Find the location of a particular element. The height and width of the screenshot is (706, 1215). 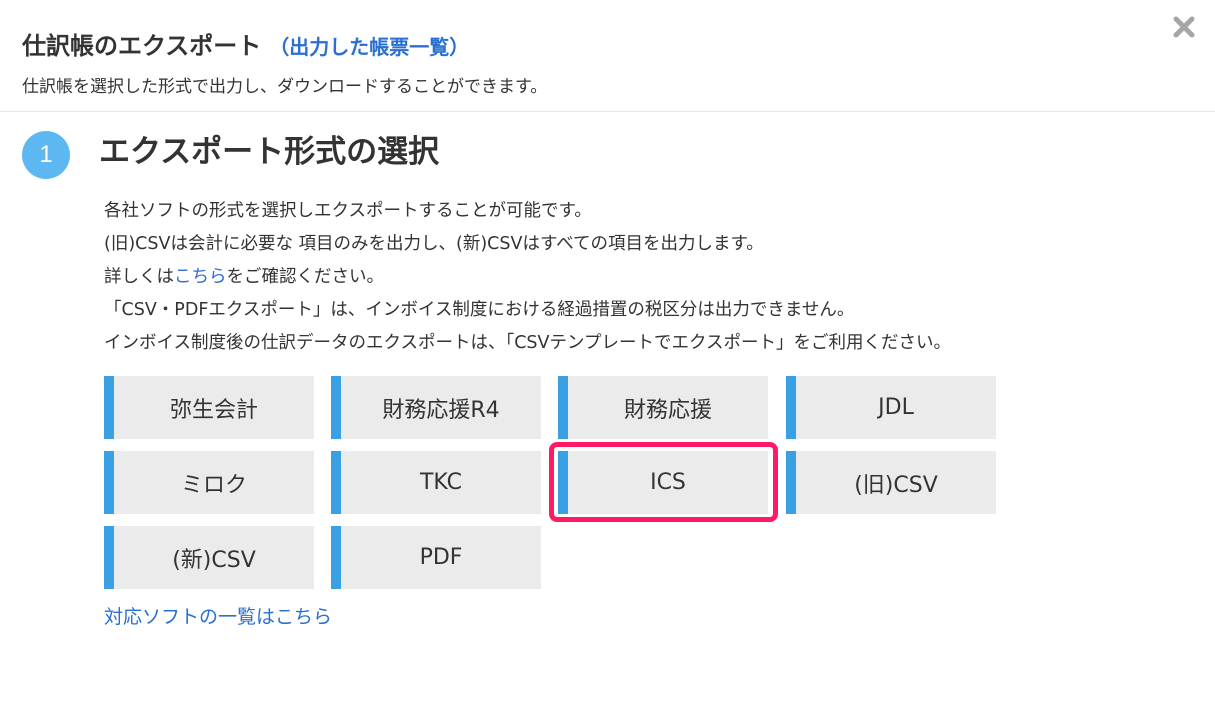

step-title: エクスポート形式の選択 is located at coordinates (269, 152).